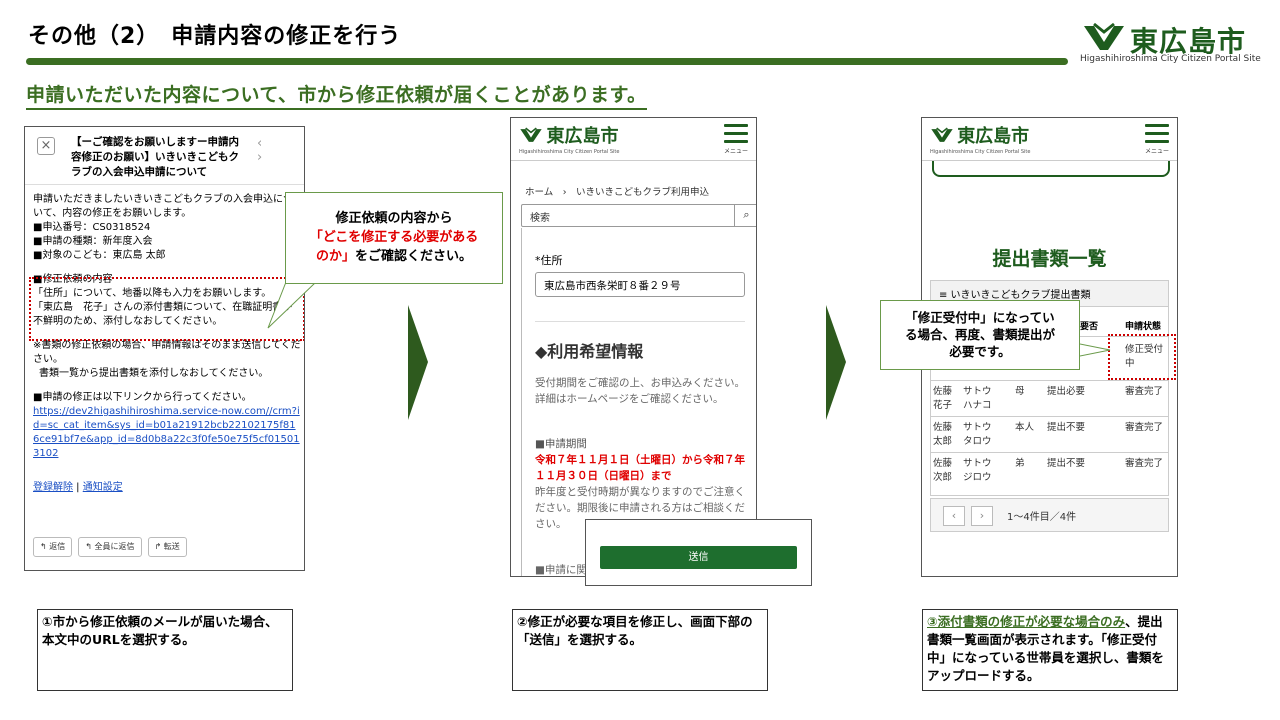 The height and width of the screenshot is (720, 1280). What do you see at coordinates (99, 255) in the screenshot?
I see `email-child: ■対象のこども：東広島 太郎` at bounding box center [99, 255].